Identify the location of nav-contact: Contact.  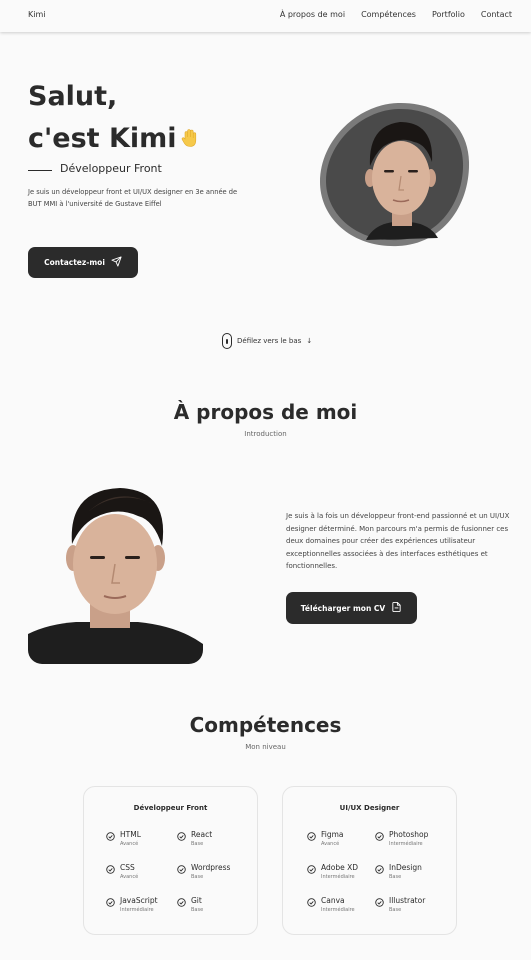
(496, 14).